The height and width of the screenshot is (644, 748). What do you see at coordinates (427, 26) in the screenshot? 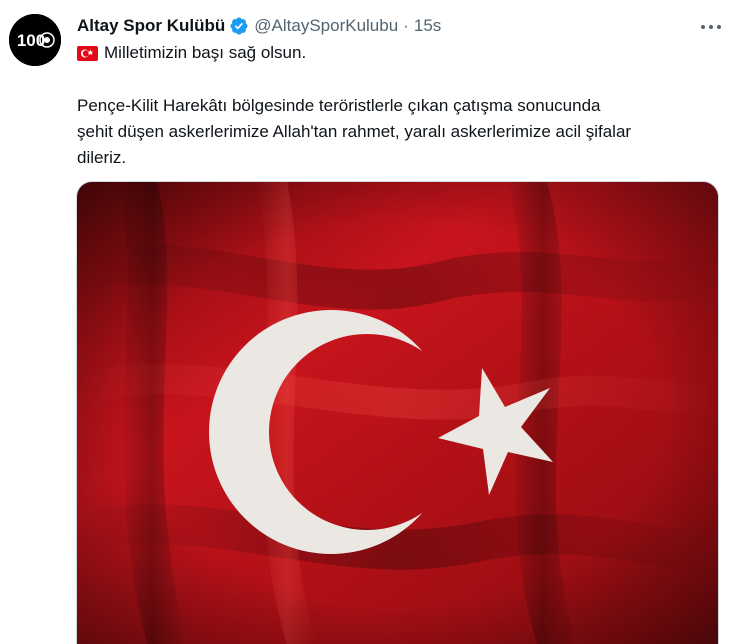
I see `timestamp: 15s` at bounding box center [427, 26].